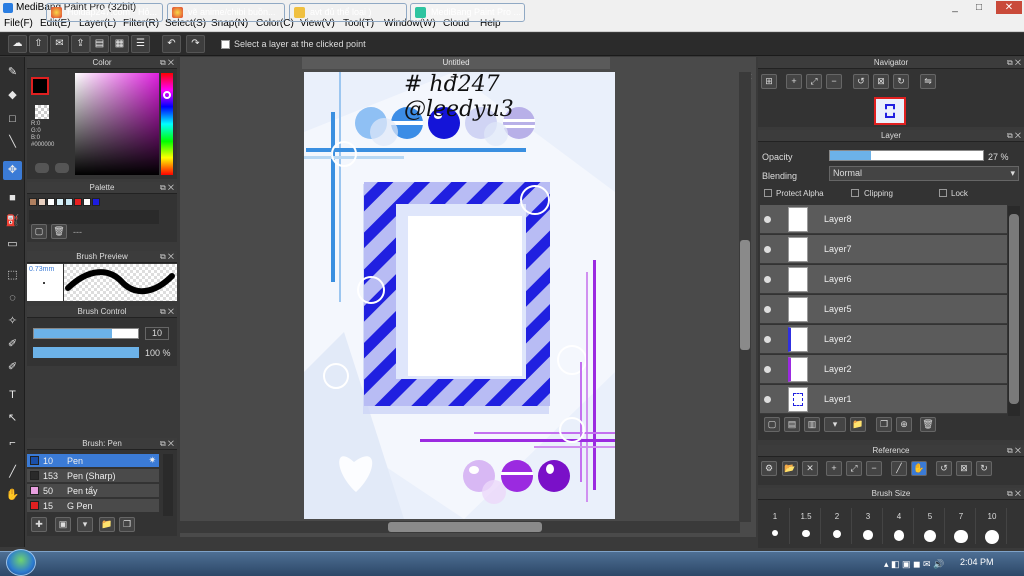  What do you see at coordinates (62, 168) in the screenshot?
I see `color-mode2-icon` at bounding box center [62, 168].